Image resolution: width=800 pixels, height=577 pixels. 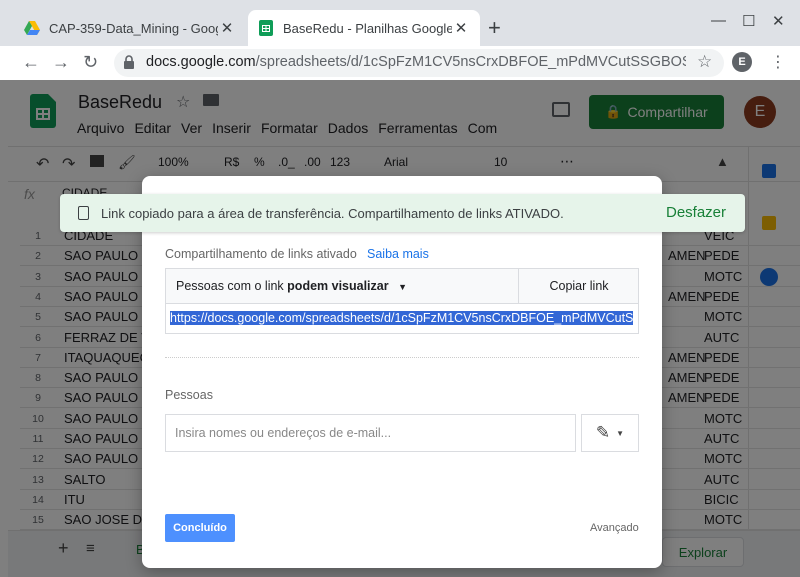 I want to click on link-sharing-status: Compartilhamento de links ativado, so click(x=261, y=254).